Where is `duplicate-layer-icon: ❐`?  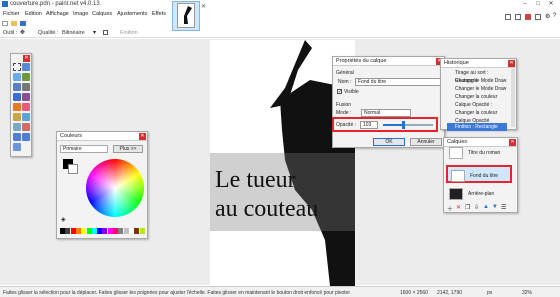
duplicate-layer-icon: ❐ is located at coordinates (467, 207).